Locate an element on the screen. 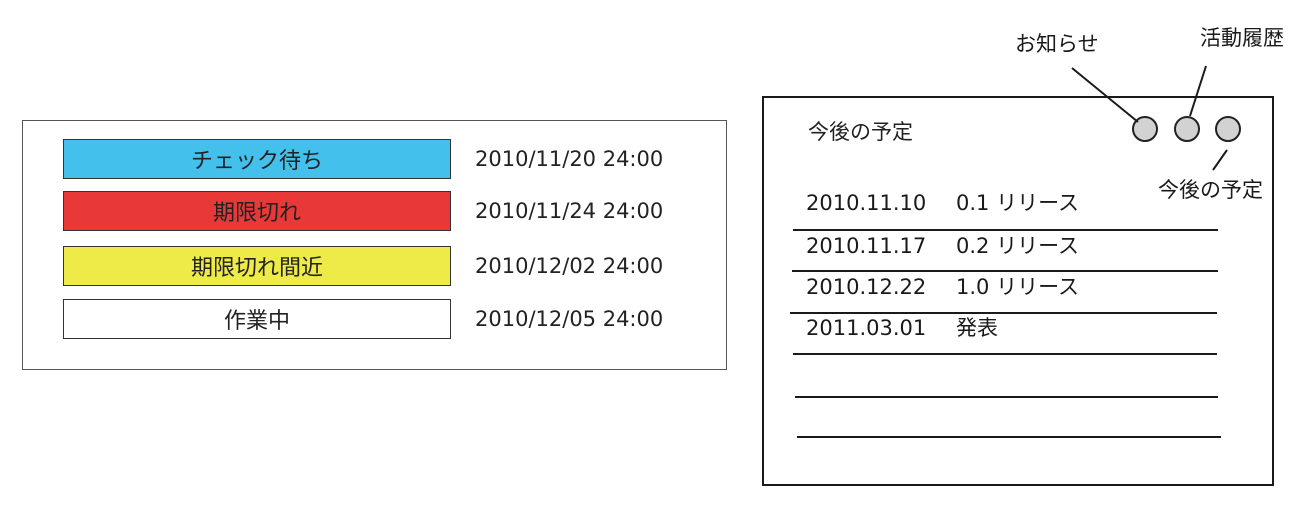 The width and height of the screenshot is (1302, 526). schedule-entry-text: 発表 is located at coordinates (977, 328).